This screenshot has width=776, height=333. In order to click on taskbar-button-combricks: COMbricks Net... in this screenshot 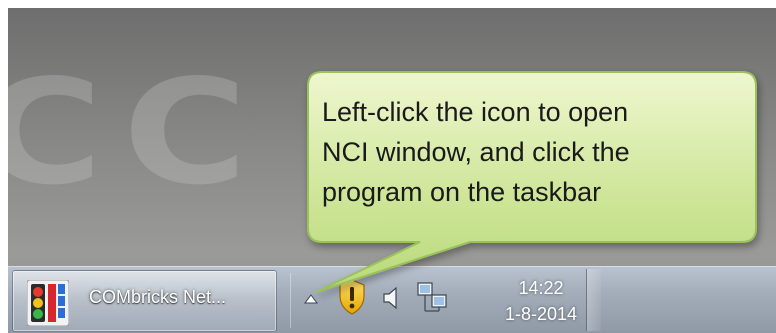, I will do `click(144, 301)`.